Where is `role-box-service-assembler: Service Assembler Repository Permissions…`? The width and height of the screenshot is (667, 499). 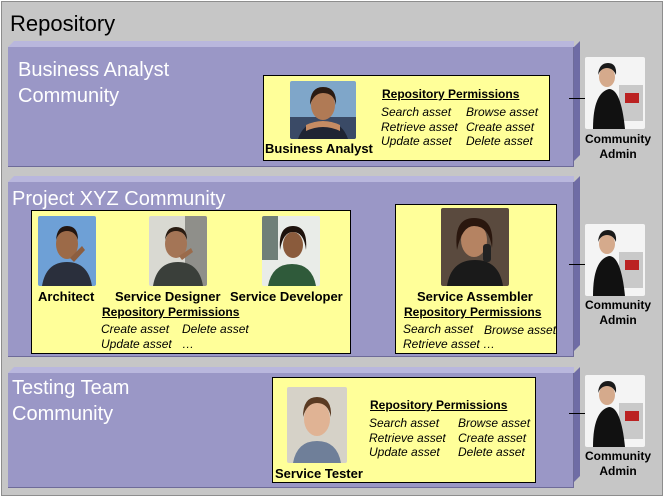
role-box-service-assembler: Service Assembler Repository Permissions… is located at coordinates (476, 279).